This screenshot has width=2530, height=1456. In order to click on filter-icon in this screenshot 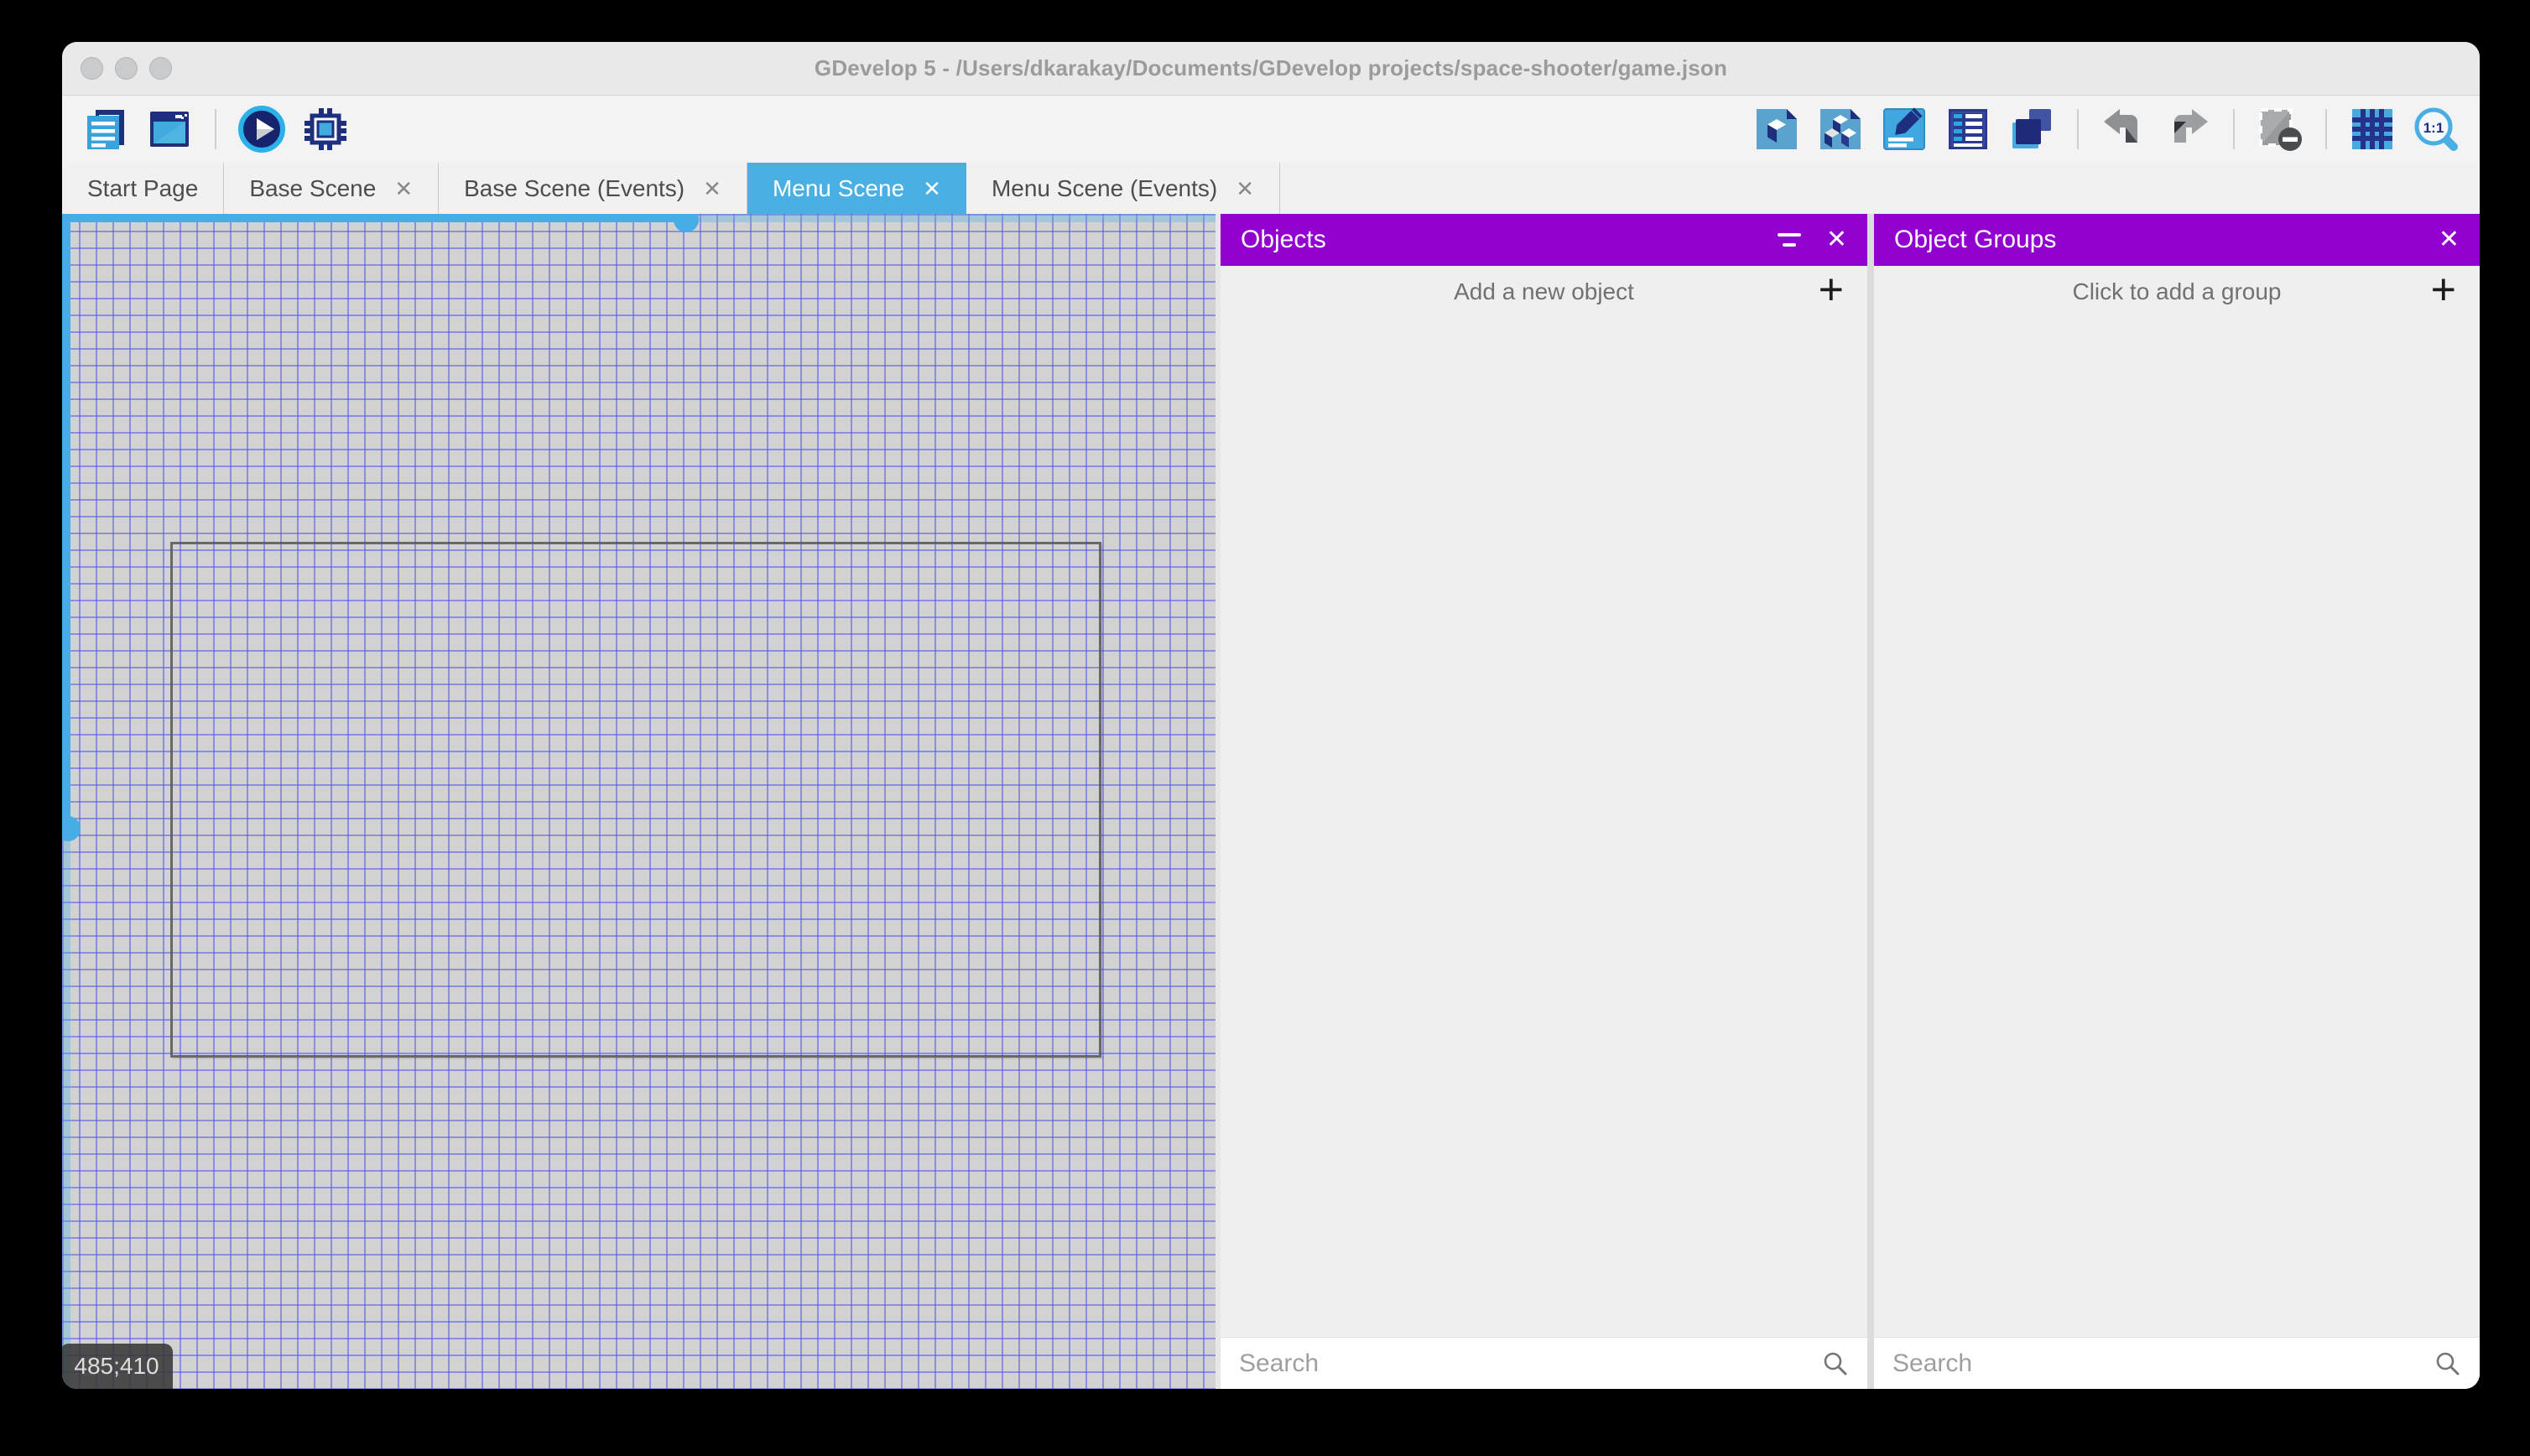, I will do `click(1789, 240)`.